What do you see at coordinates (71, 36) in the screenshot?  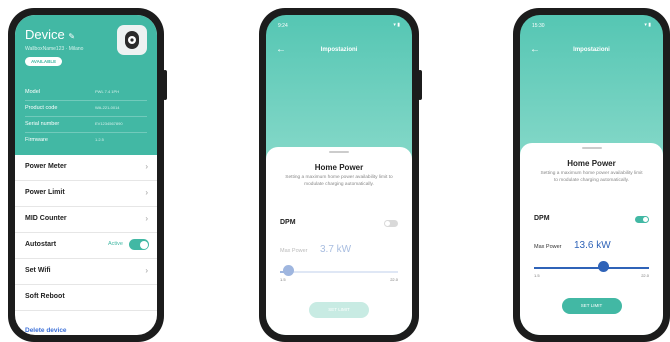 I see `edit-icon: ✎` at bounding box center [71, 36].